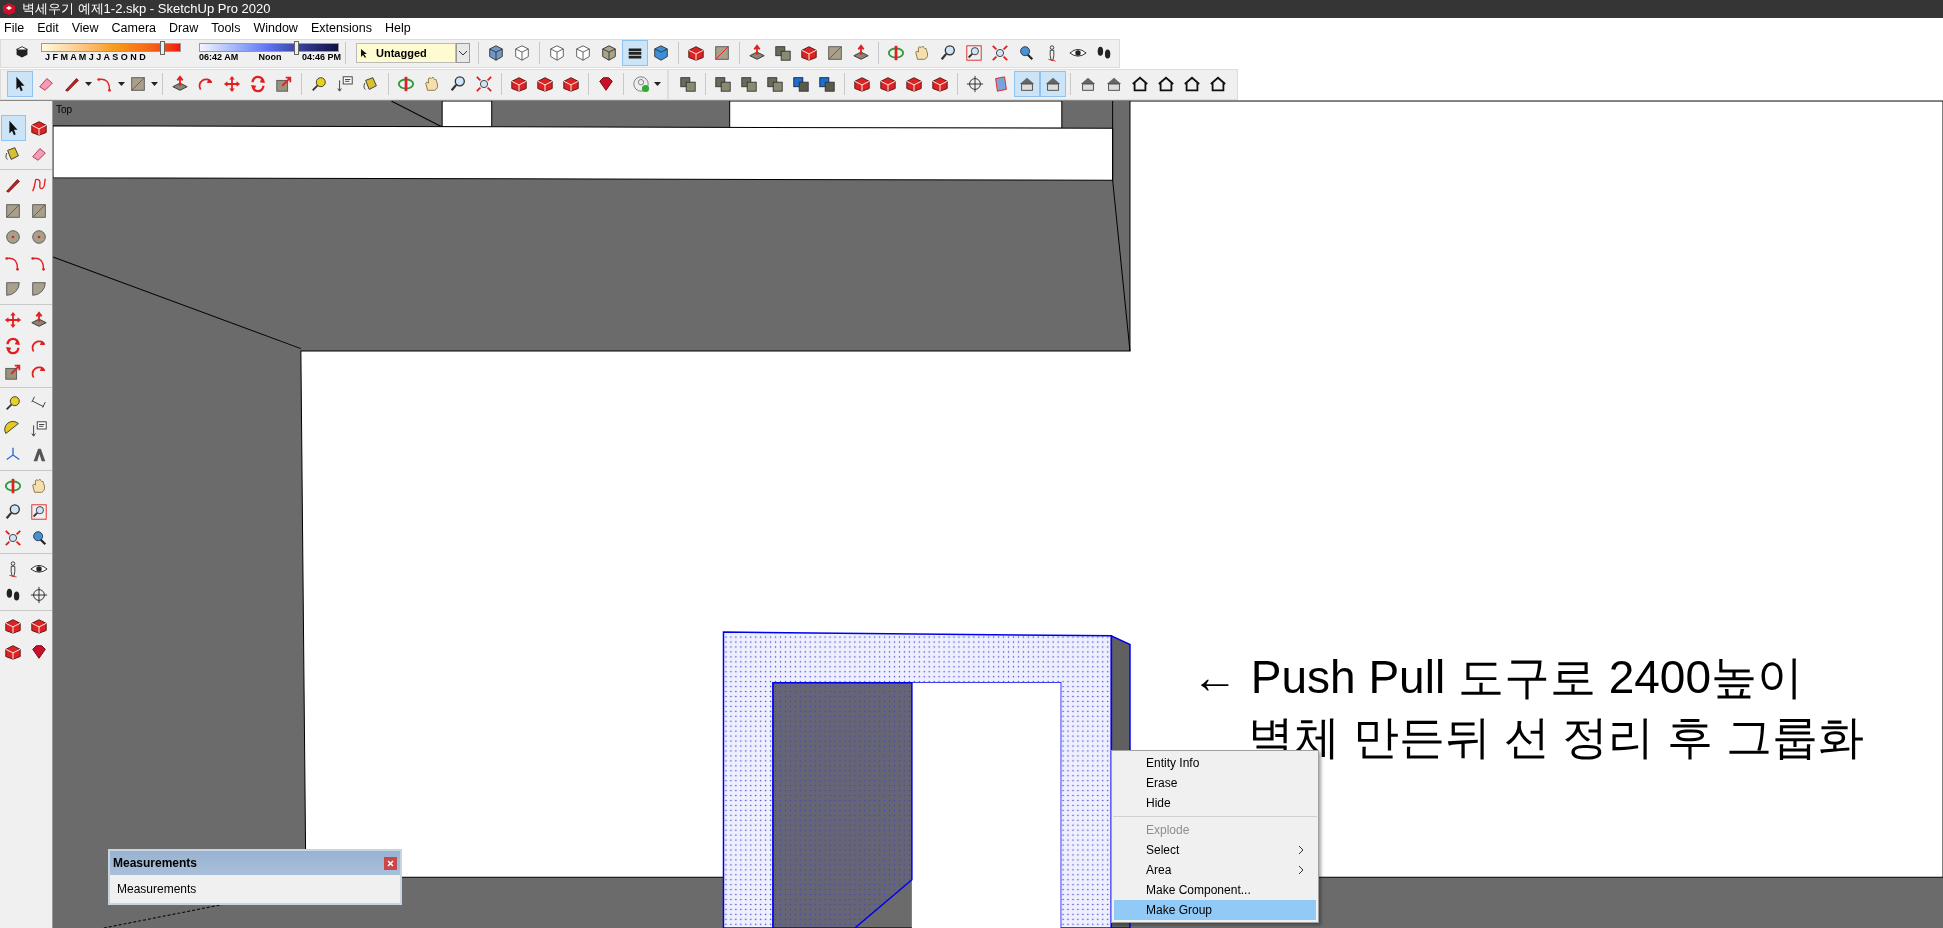 The width and height of the screenshot is (1943, 928). Describe the element at coordinates (1215, 870) in the screenshot. I see `menu-item: Area` at that location.